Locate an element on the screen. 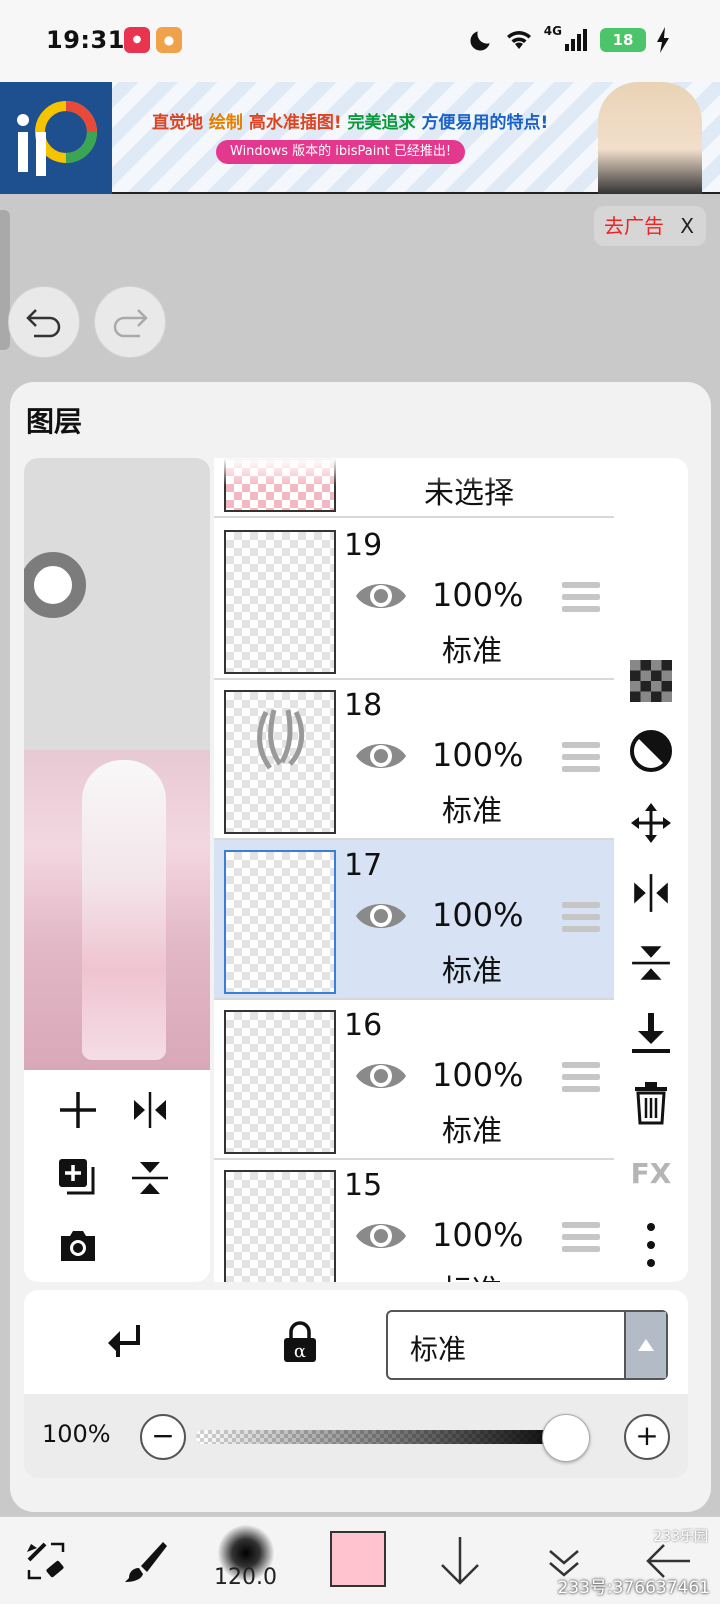 The height and width of the screenshot is (1604, 720). battery-indicator: 18 is located at coordinates (623, 40).